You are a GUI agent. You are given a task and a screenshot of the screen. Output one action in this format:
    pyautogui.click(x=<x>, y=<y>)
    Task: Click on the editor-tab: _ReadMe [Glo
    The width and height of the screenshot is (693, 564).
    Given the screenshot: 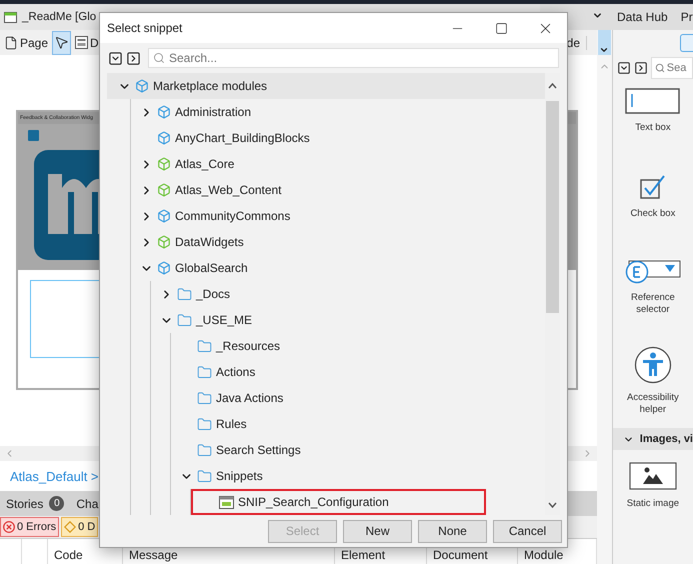 What is the action you would take?
    pyautogui.click(x=59, y=17)
    